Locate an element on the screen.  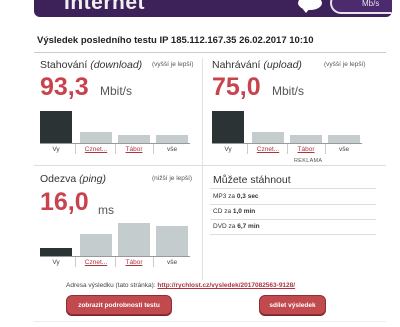
download-title-em: (download) is located at coordinates (116, 65).